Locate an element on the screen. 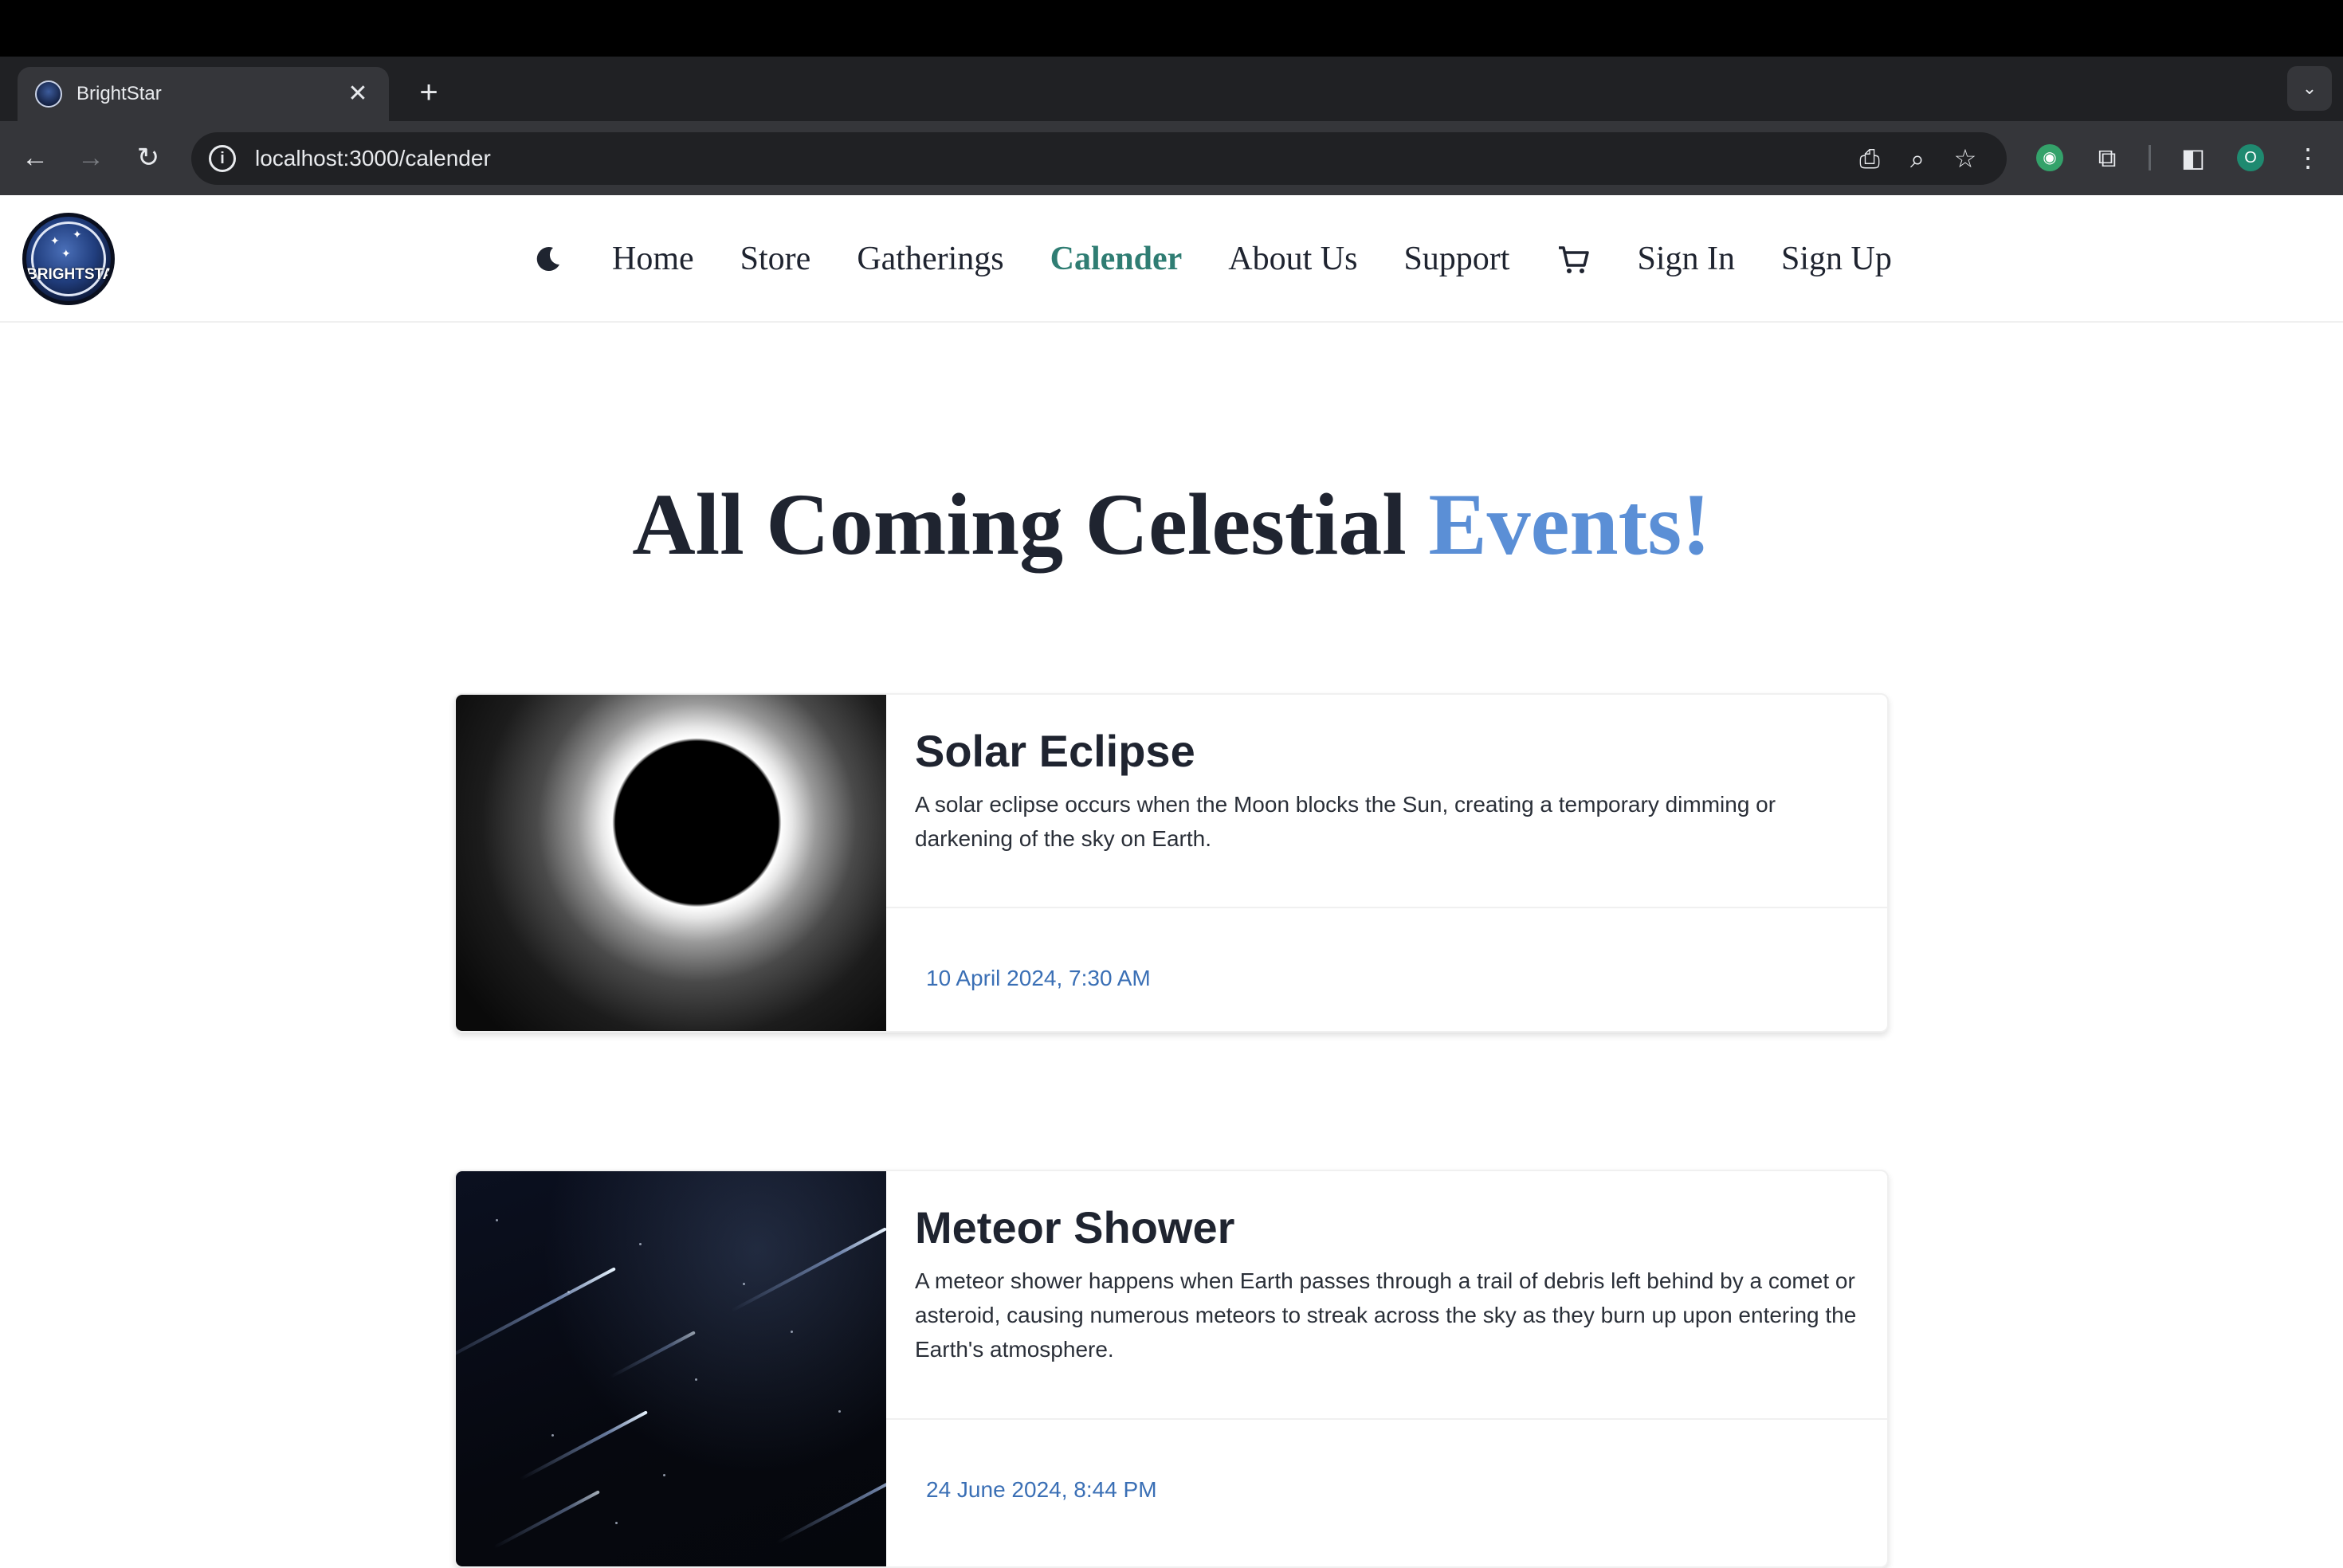 The image size is (2343, 1568). nav-about-us: About Us is located at coordinates (1293, 259).